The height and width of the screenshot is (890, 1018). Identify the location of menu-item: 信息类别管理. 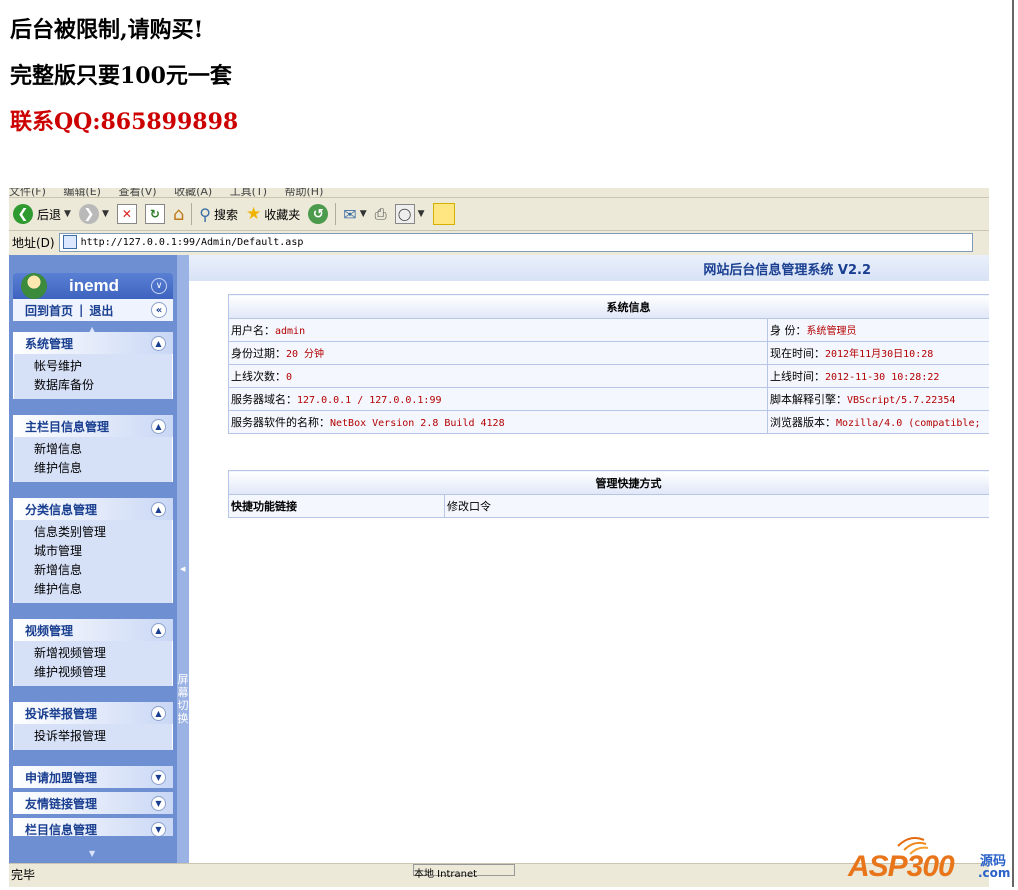
(93, 532).